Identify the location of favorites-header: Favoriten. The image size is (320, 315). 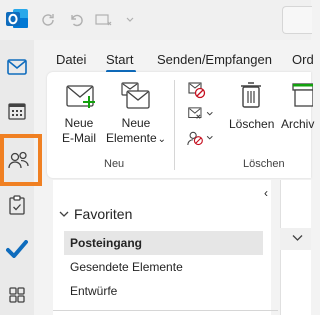
(95, 214).